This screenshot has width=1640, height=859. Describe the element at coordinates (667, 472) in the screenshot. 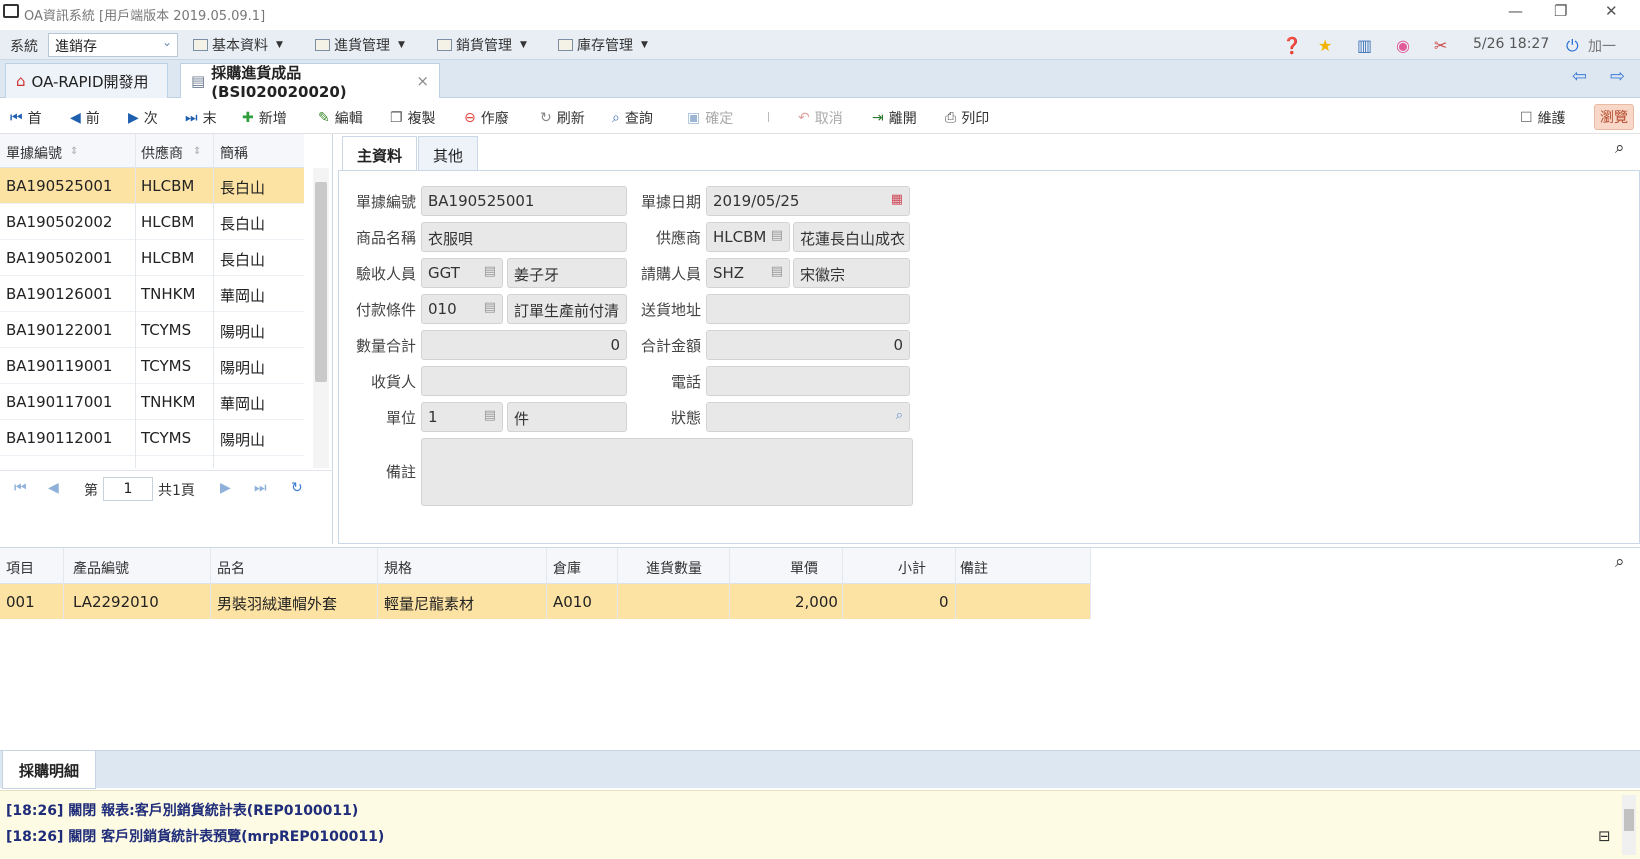

I see `remark-field` at that location.